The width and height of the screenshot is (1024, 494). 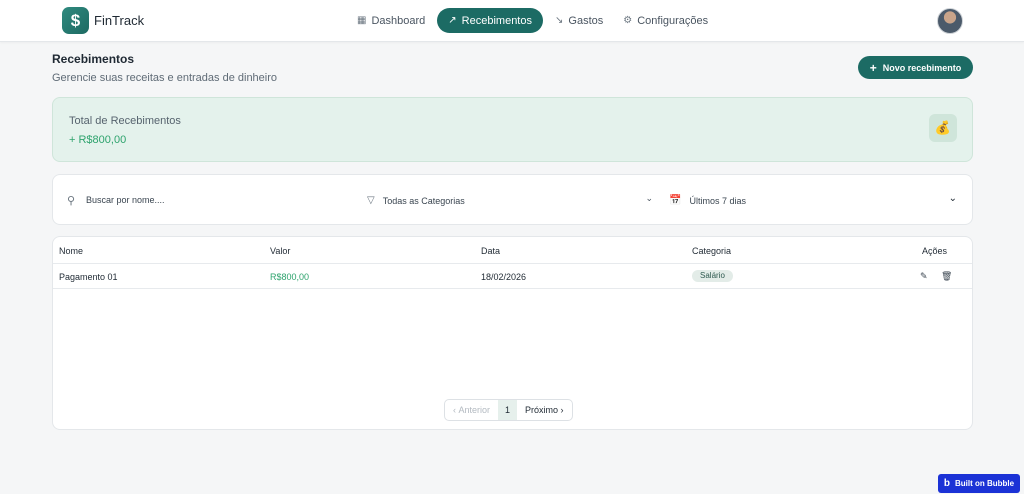 What do you see at coordinates (452, 20) in the screenshot?
I see `trending-up-icon: ↗` at bounding box center [452, 20].